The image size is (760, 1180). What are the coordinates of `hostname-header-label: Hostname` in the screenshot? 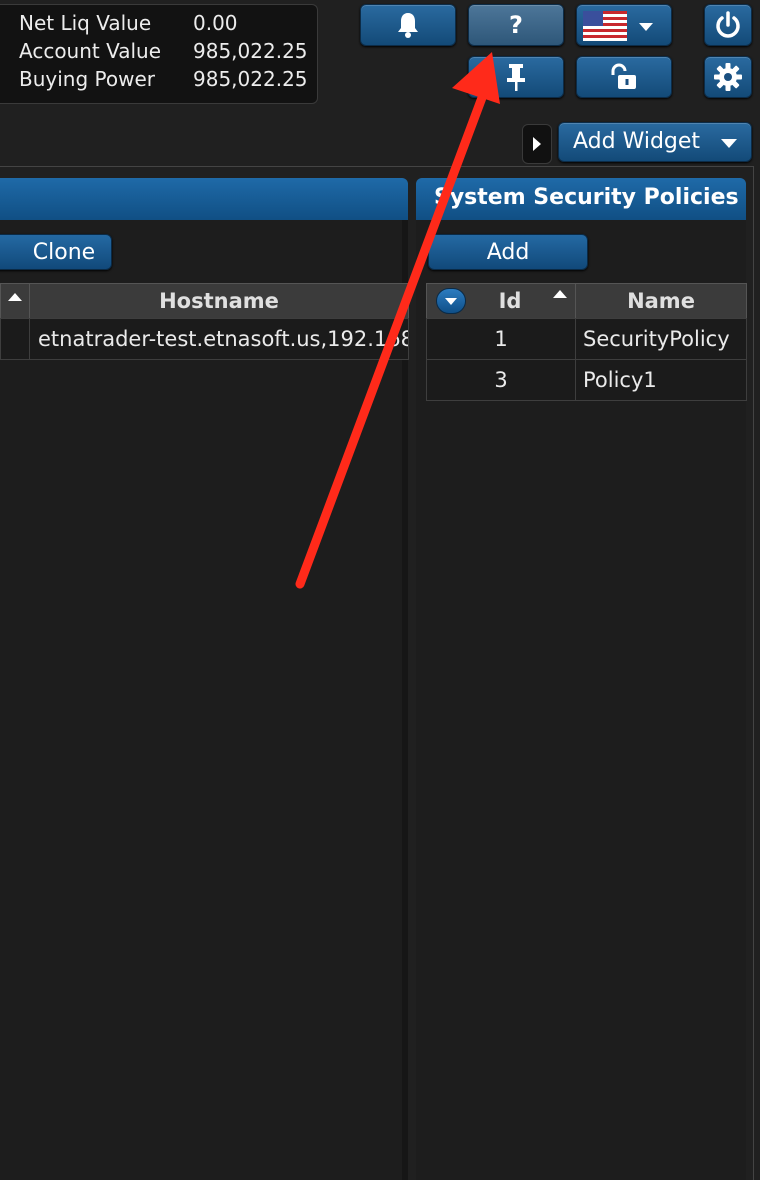 It's located at (219, 301).